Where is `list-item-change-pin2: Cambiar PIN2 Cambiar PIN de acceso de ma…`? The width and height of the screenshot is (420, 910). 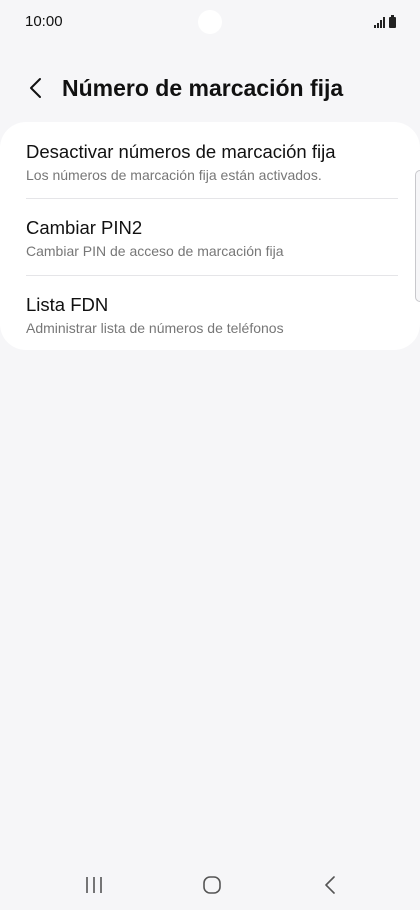 list-item-change-pin2: Cambiar PIN2 Cambiar PIN de acceso de ma… is located at coordinates (210, 237).